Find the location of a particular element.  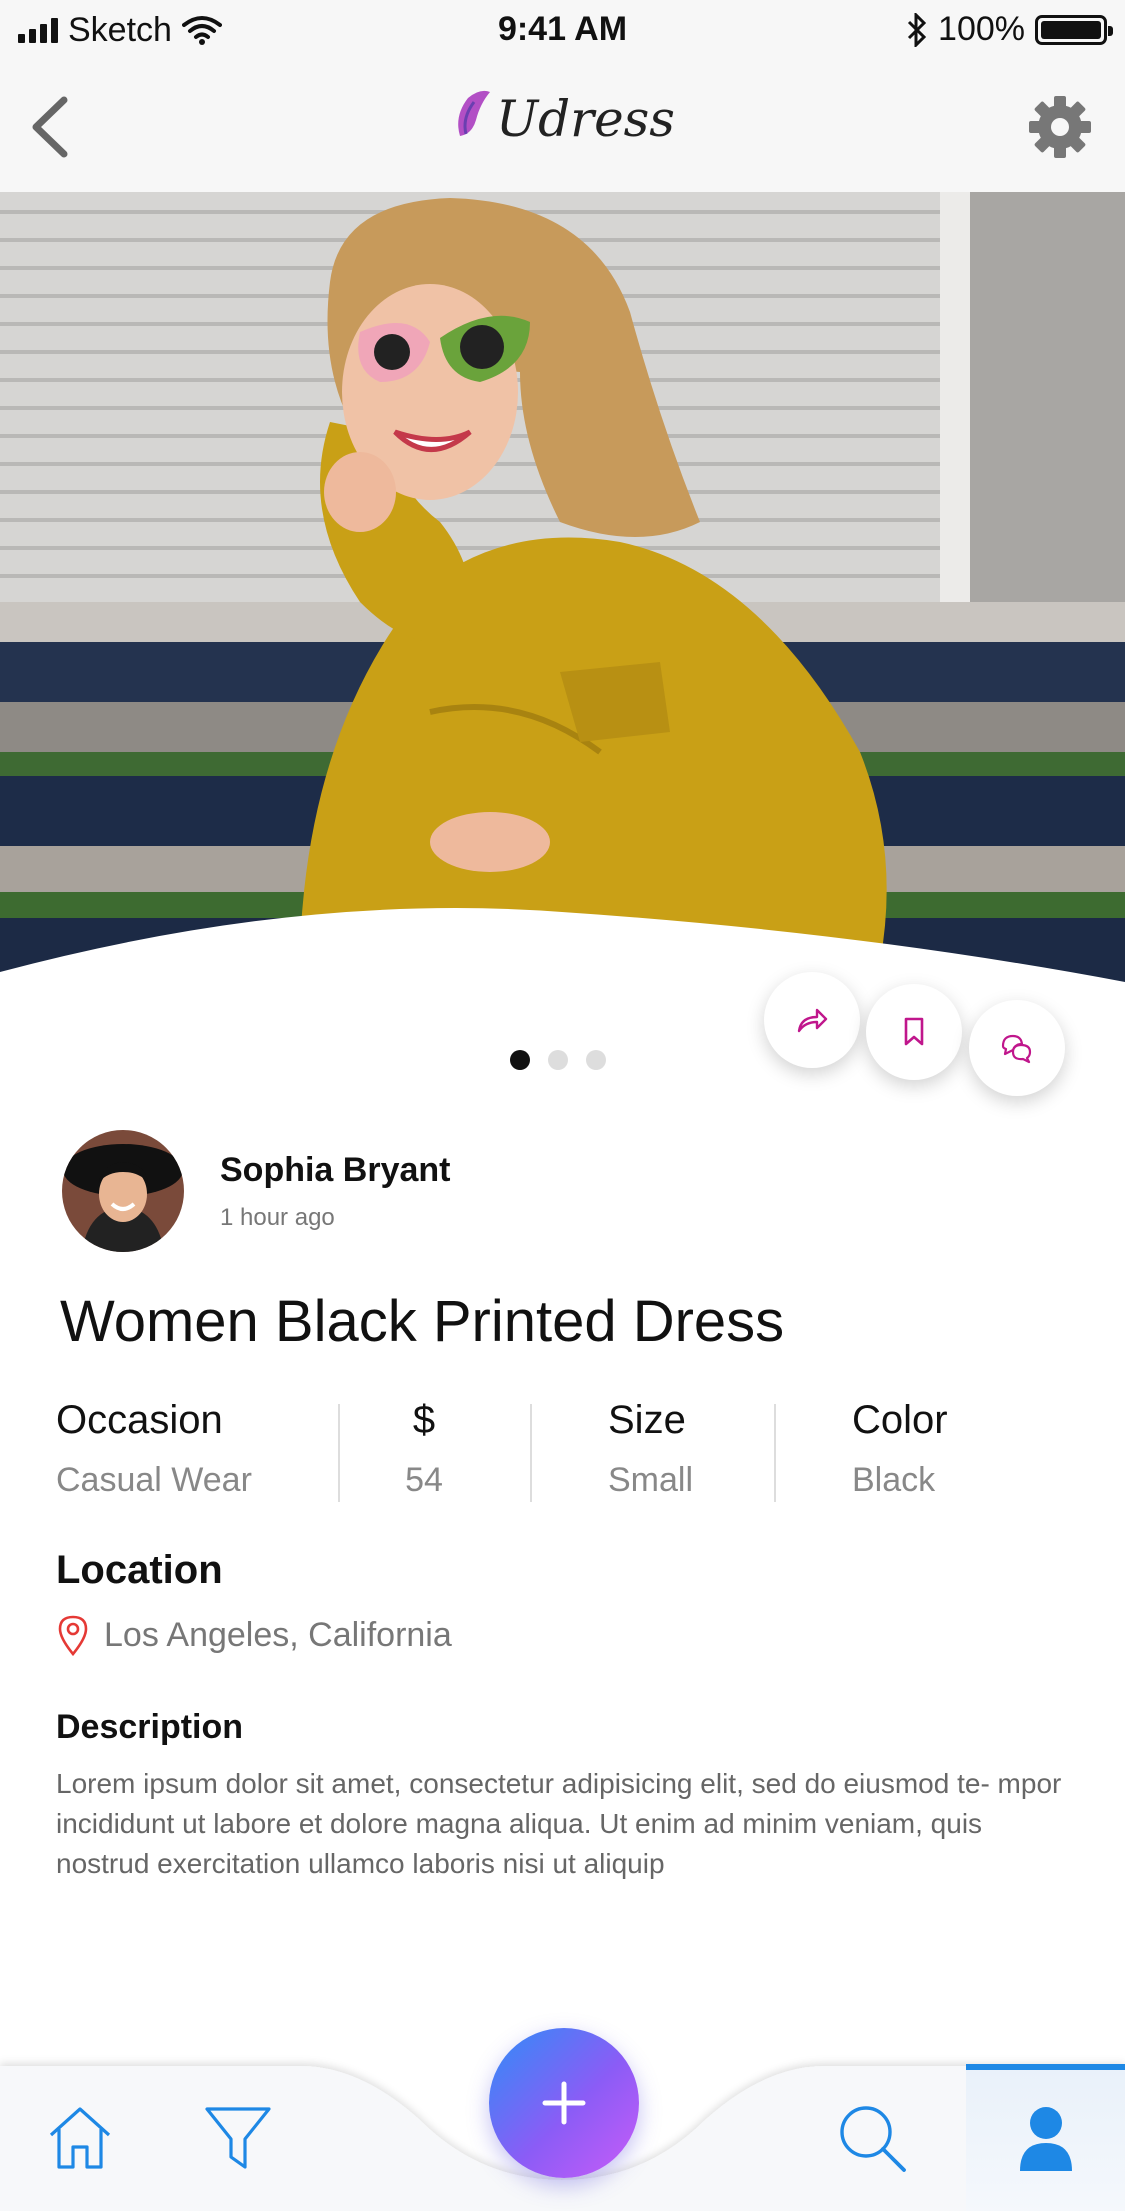

tab-filter is located at coordinates (238, 2138).